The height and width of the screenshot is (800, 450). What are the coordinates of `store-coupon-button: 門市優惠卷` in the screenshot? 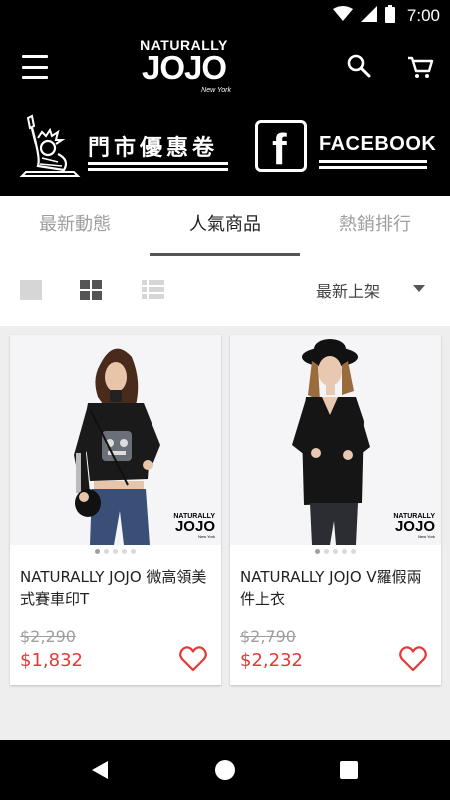 It's located at (125, 147).